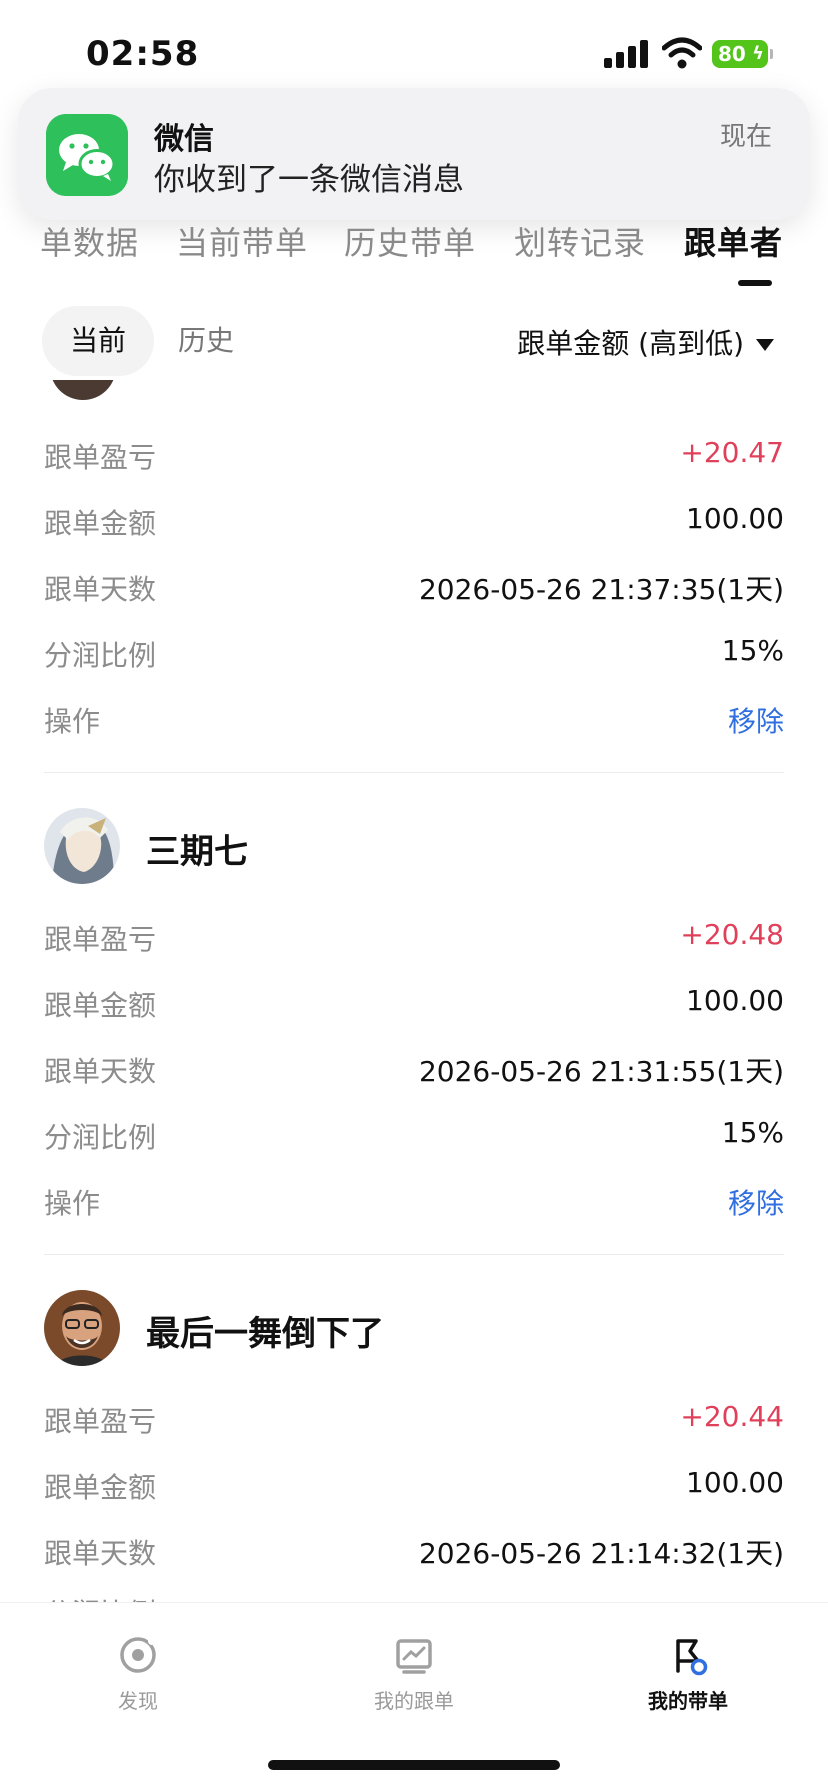 This screenshot has height=1792, width=828. I want to click on pnl-value: +20.44, so click(732, 1416).